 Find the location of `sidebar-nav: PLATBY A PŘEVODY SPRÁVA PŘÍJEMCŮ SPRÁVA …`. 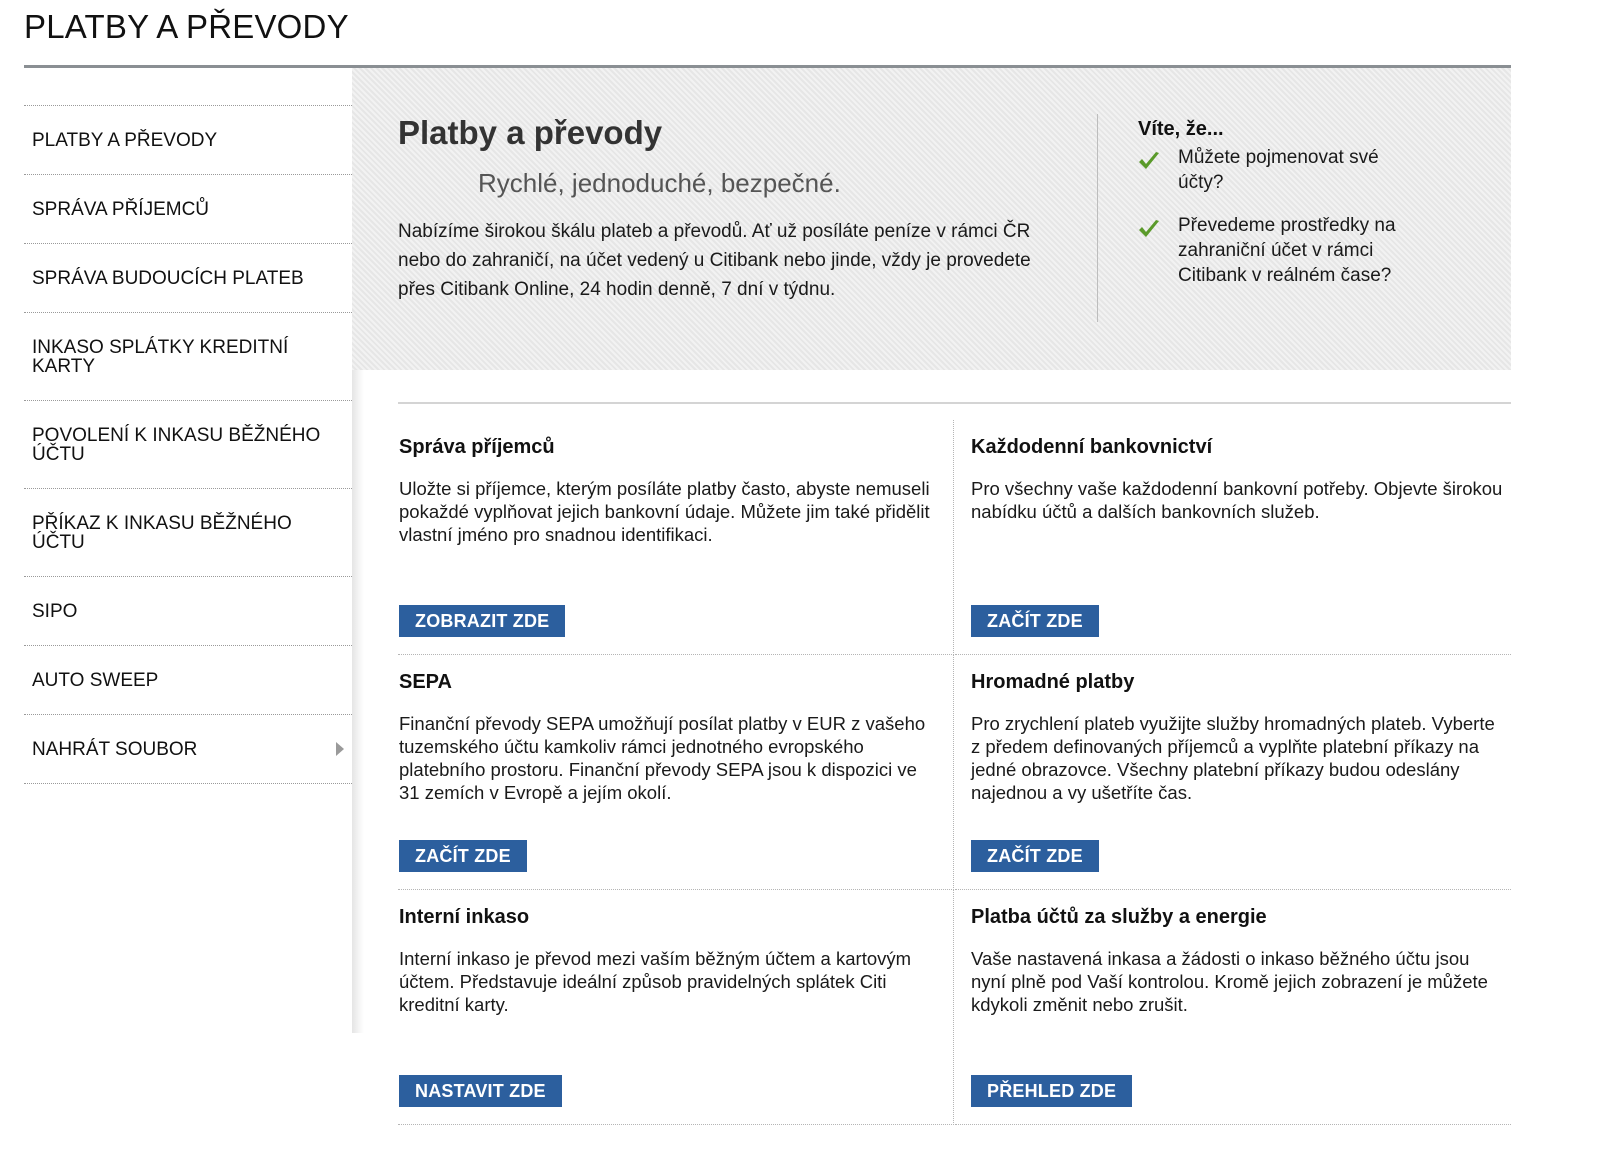

sidebar-nav: PLATBY A PŘEVODY SPRÁVA PŘÍJEMCŮ SPRÁVA … is located at coordinates (188, 444).